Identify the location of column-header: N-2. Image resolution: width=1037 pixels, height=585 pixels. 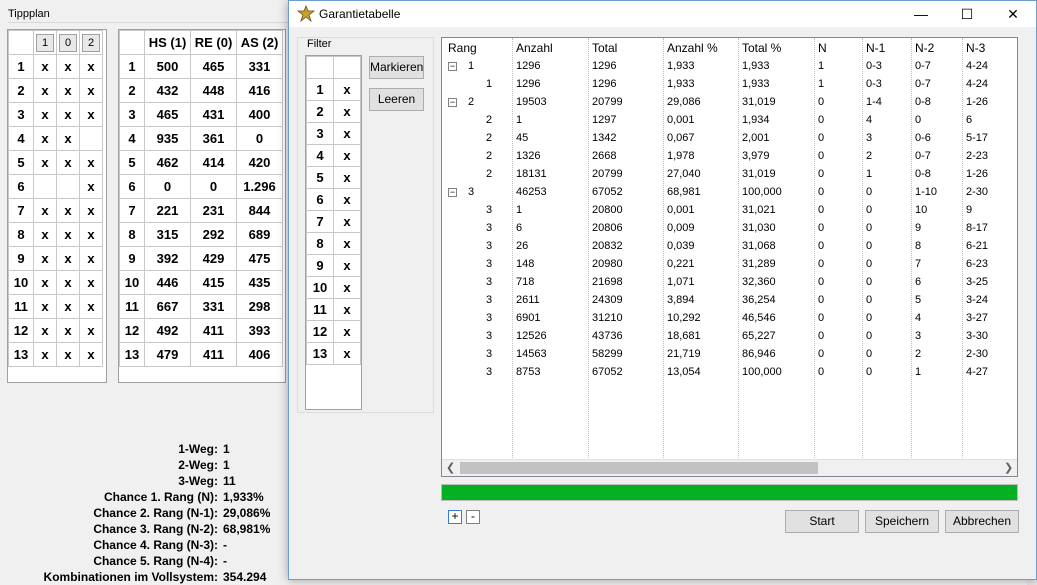
(924, 48).